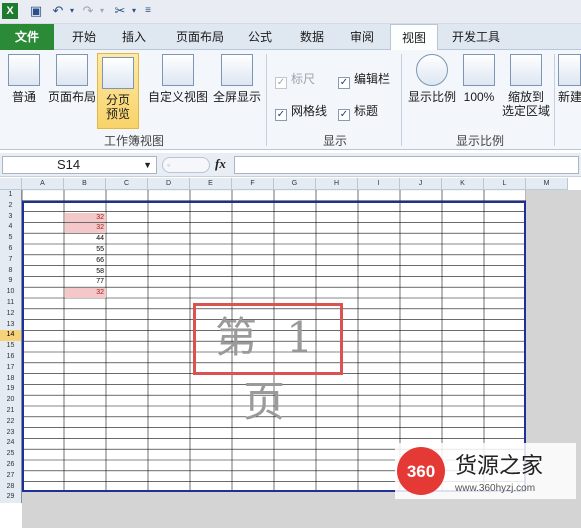  What do you see at coordinates (260, 37) in the screenshot?
I see `tab-formulas: 公式` at bounding box center [260, 37].